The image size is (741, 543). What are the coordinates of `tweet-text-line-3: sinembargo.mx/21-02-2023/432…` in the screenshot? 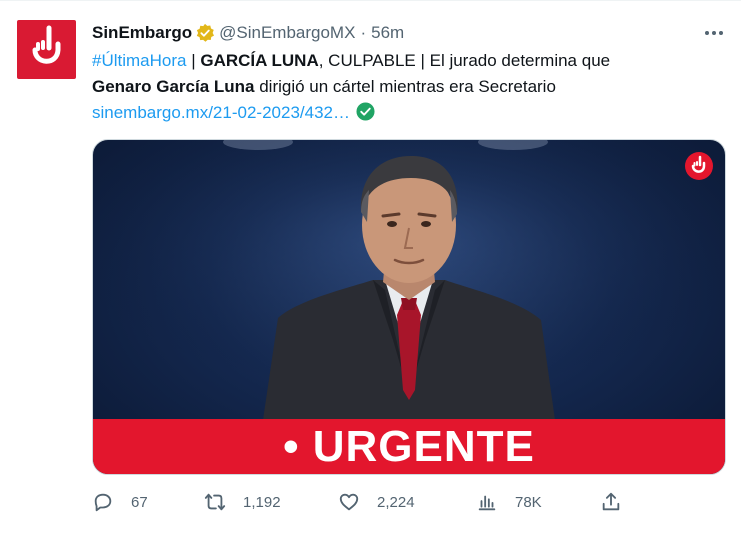 It's located at (407, 113).